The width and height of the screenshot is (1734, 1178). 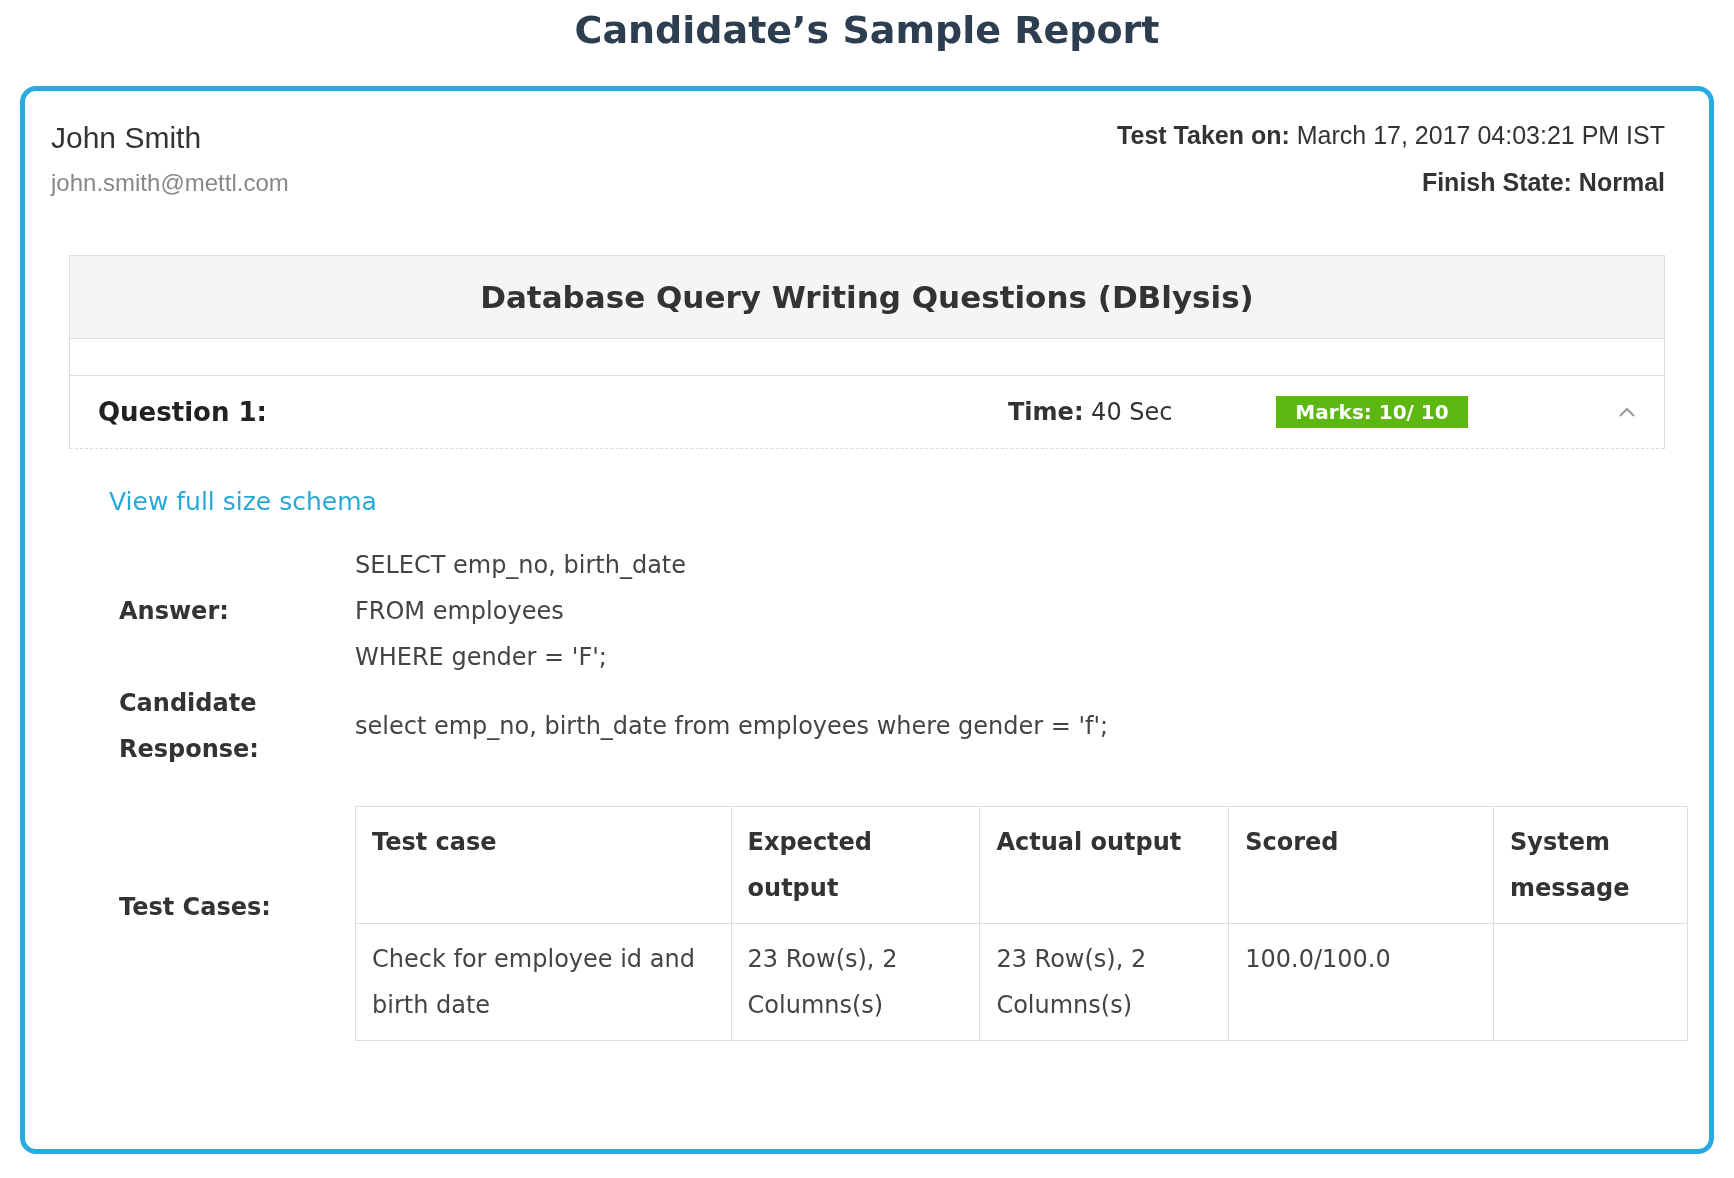 What do you see at coordinates (174, 611) in the screenshot?
I see `answer-label: Answer:` at bounding box center [174, 611].